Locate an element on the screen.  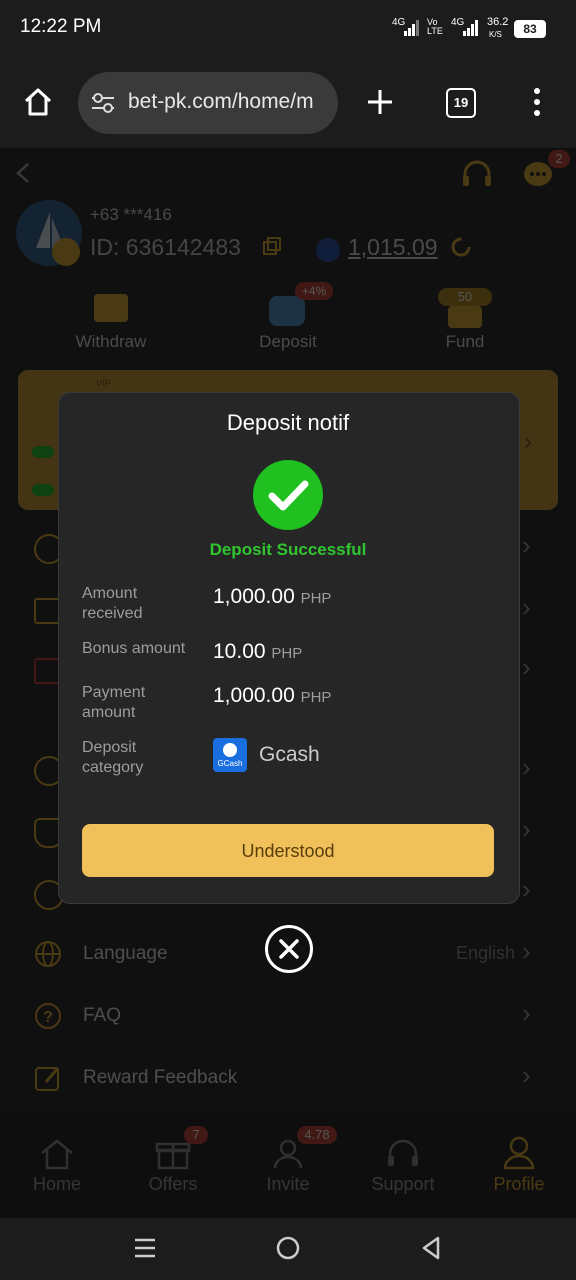
battery-icon: 83 is located at coordinates (530, 29).